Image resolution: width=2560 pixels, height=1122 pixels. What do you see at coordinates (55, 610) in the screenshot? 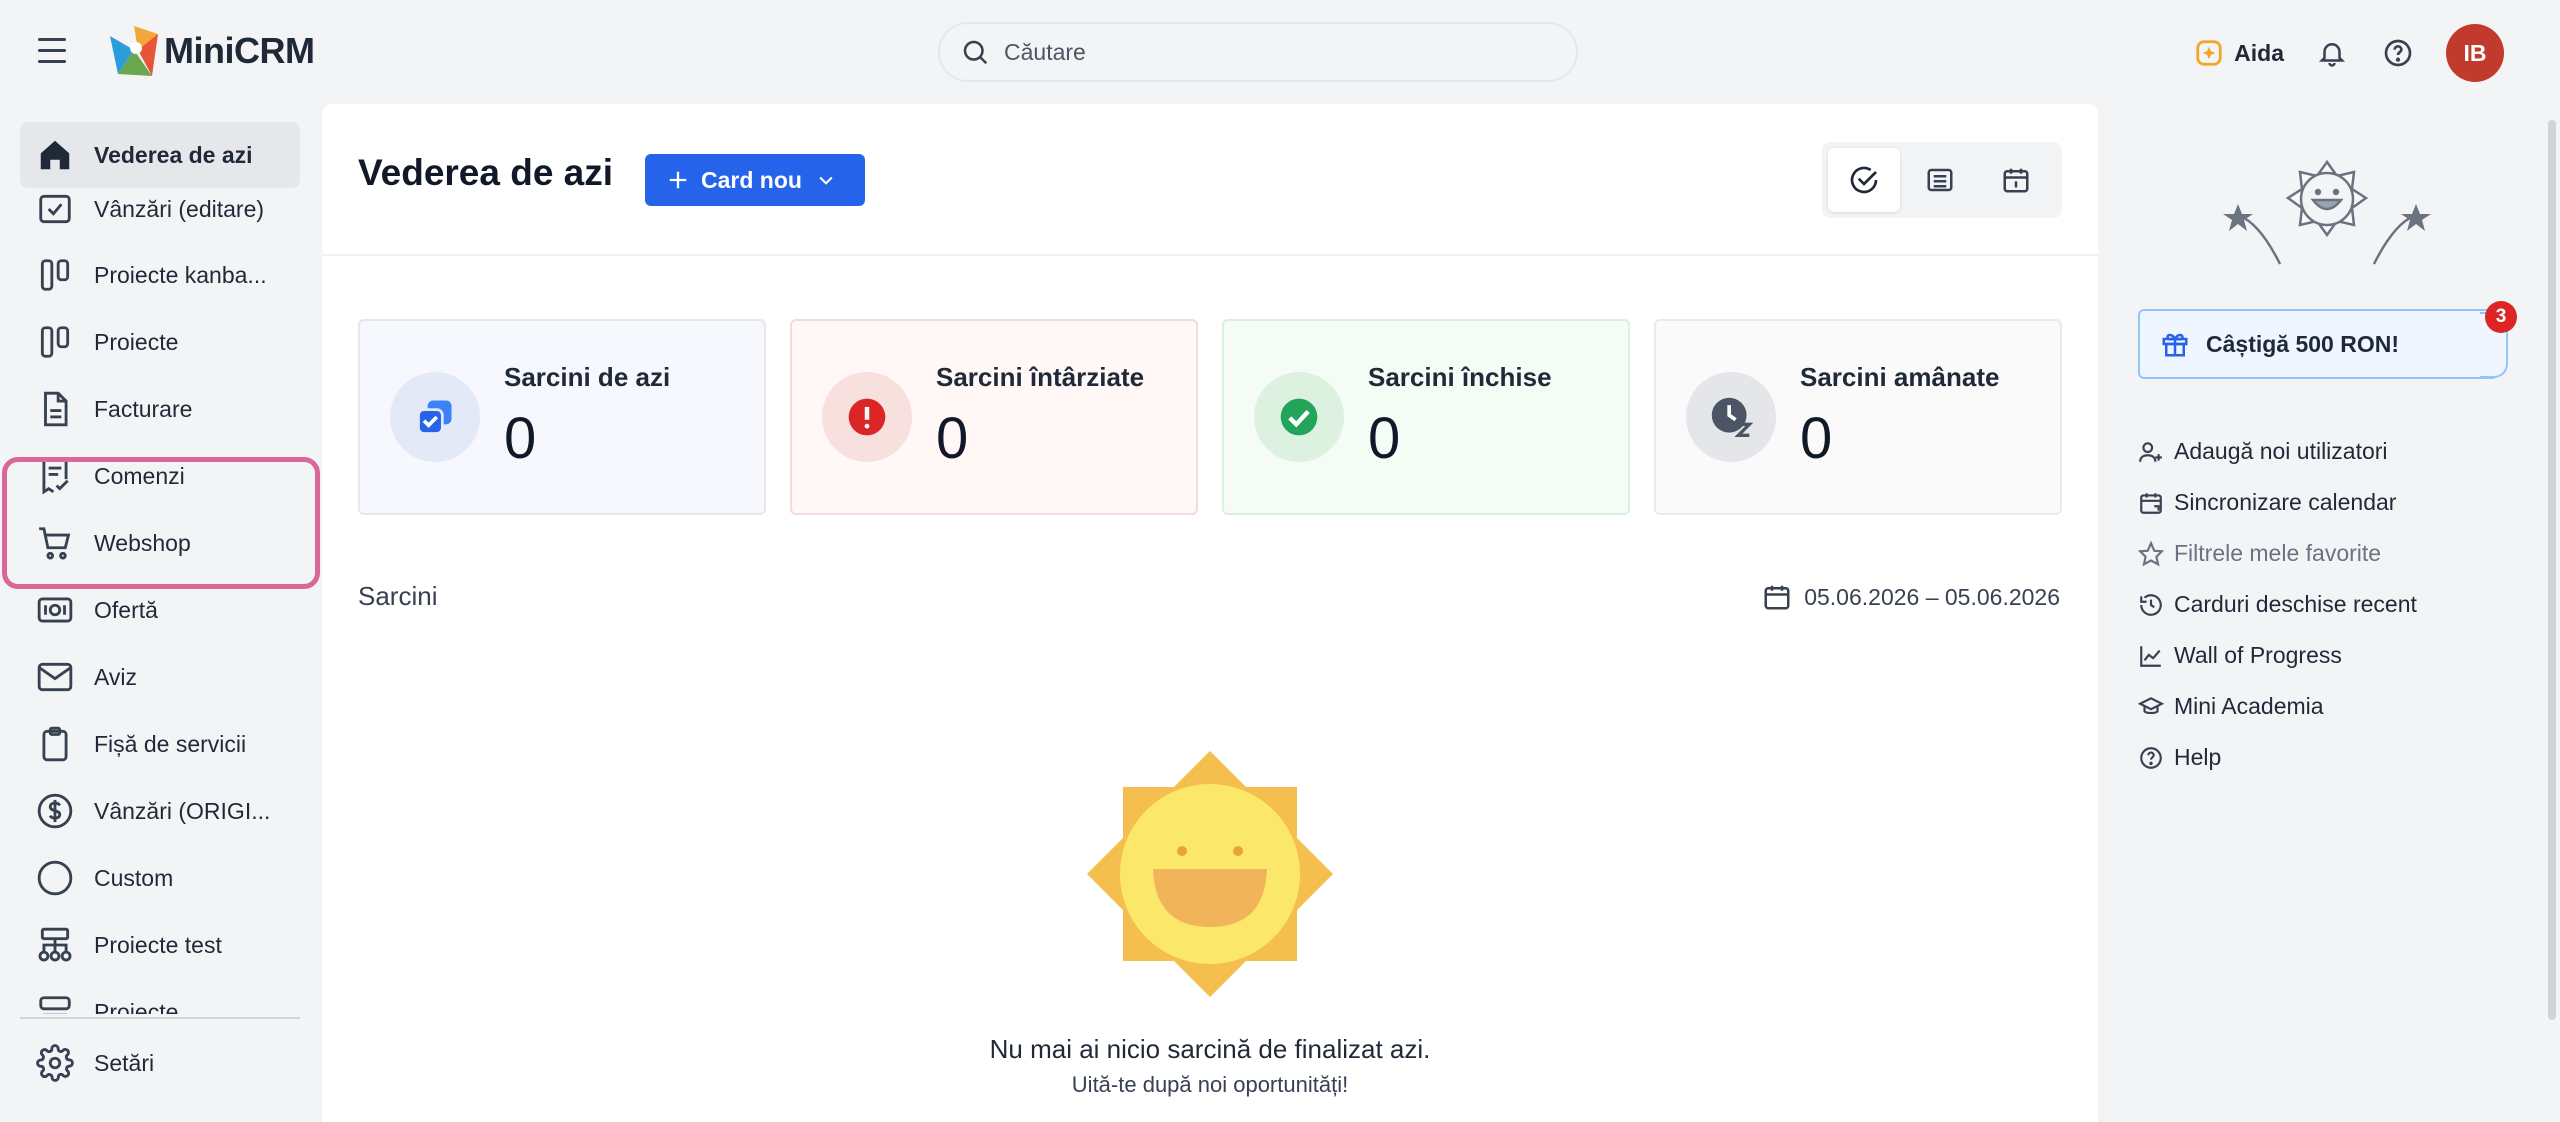
I see `banknote-icon` at bounding box center [55, 610].